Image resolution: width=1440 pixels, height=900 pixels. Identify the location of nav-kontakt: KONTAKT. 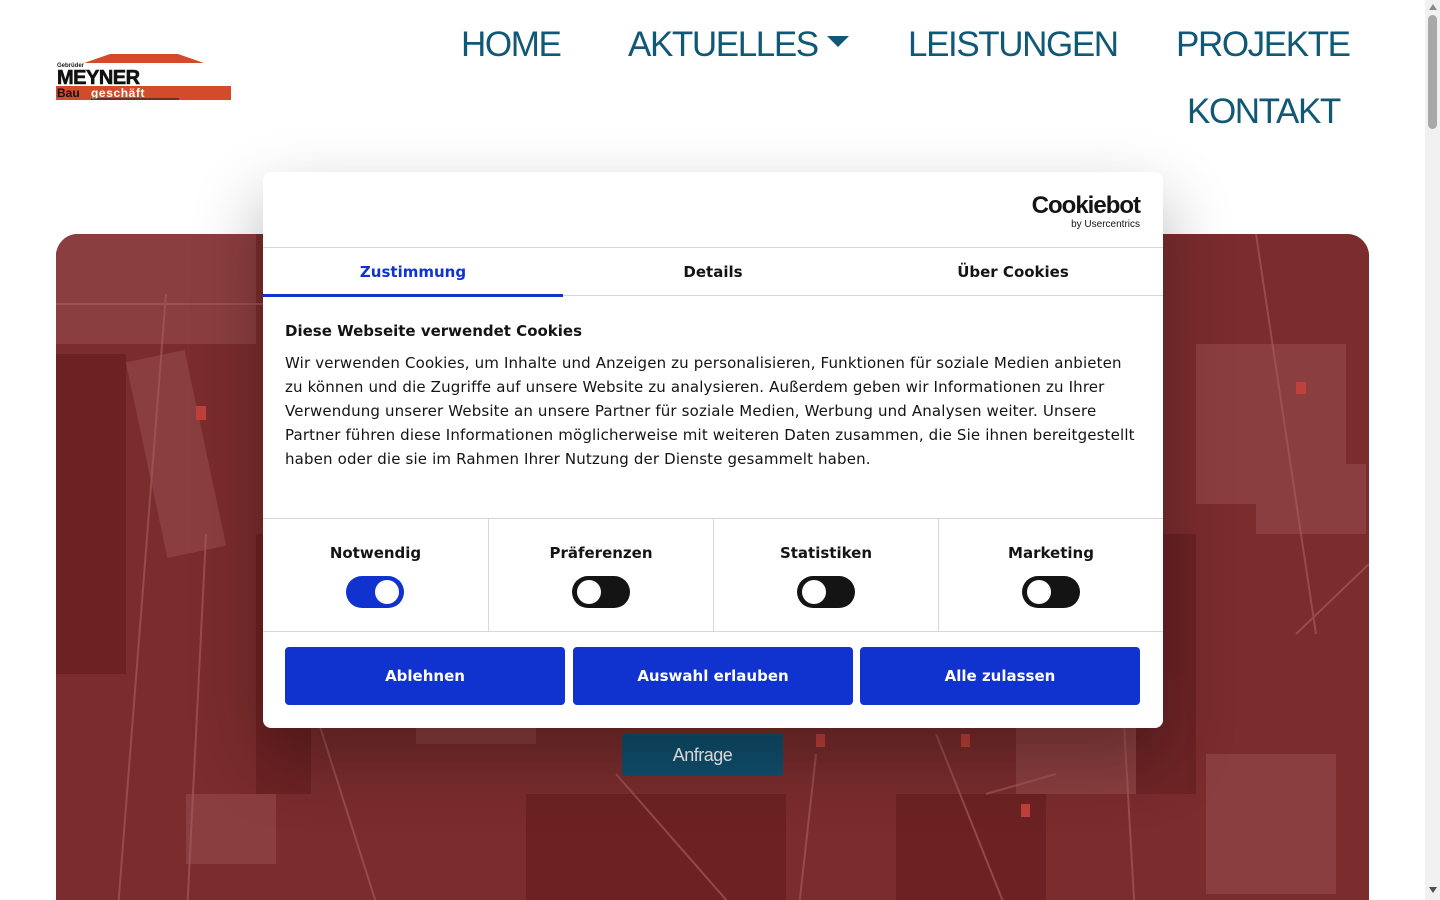
(1264, 111).